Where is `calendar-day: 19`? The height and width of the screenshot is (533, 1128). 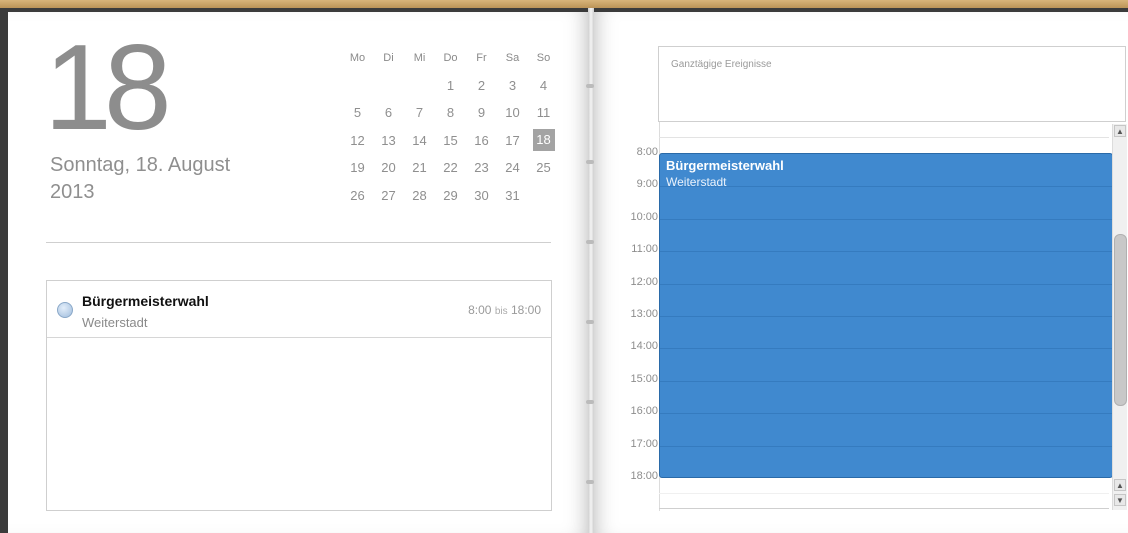 calendar-day: 19 is located at coordinates (357, 167).